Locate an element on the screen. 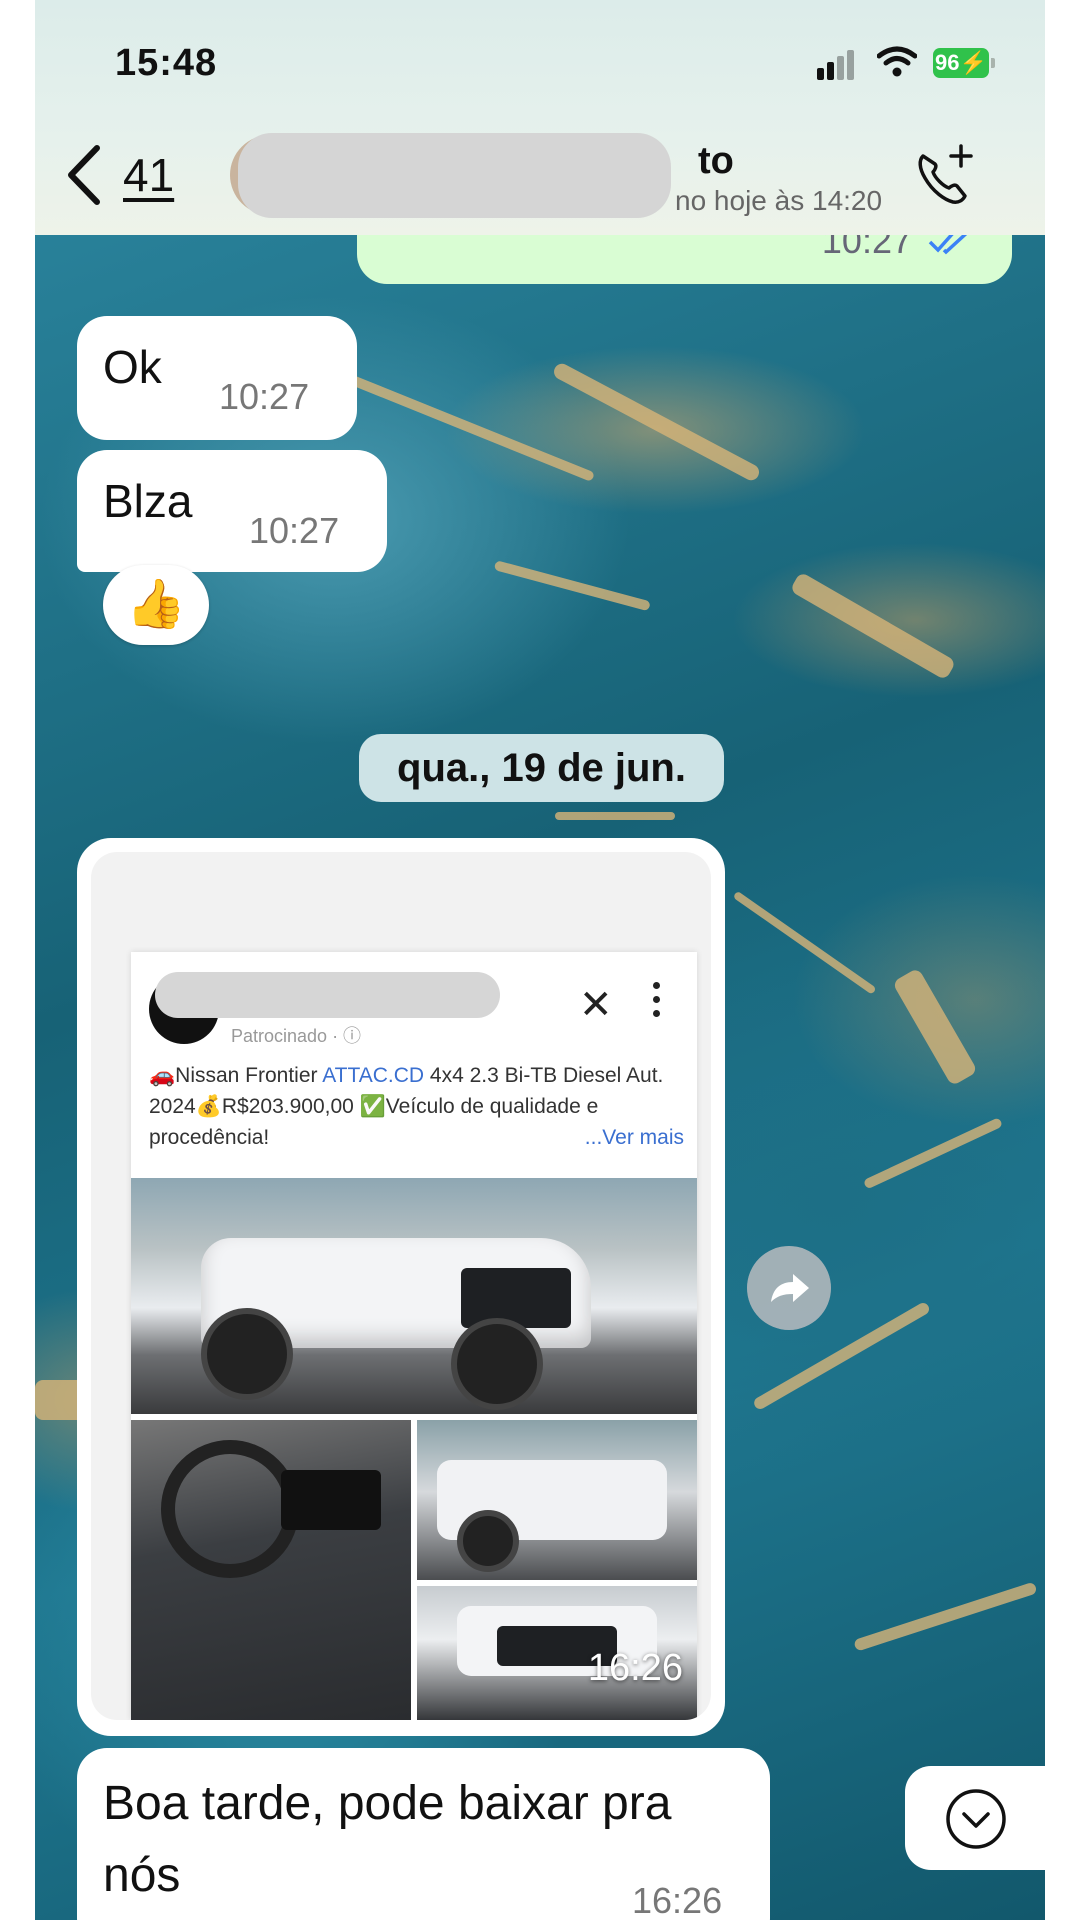  battery-indicator: 96⚡ is located at coordinates (961, 63).